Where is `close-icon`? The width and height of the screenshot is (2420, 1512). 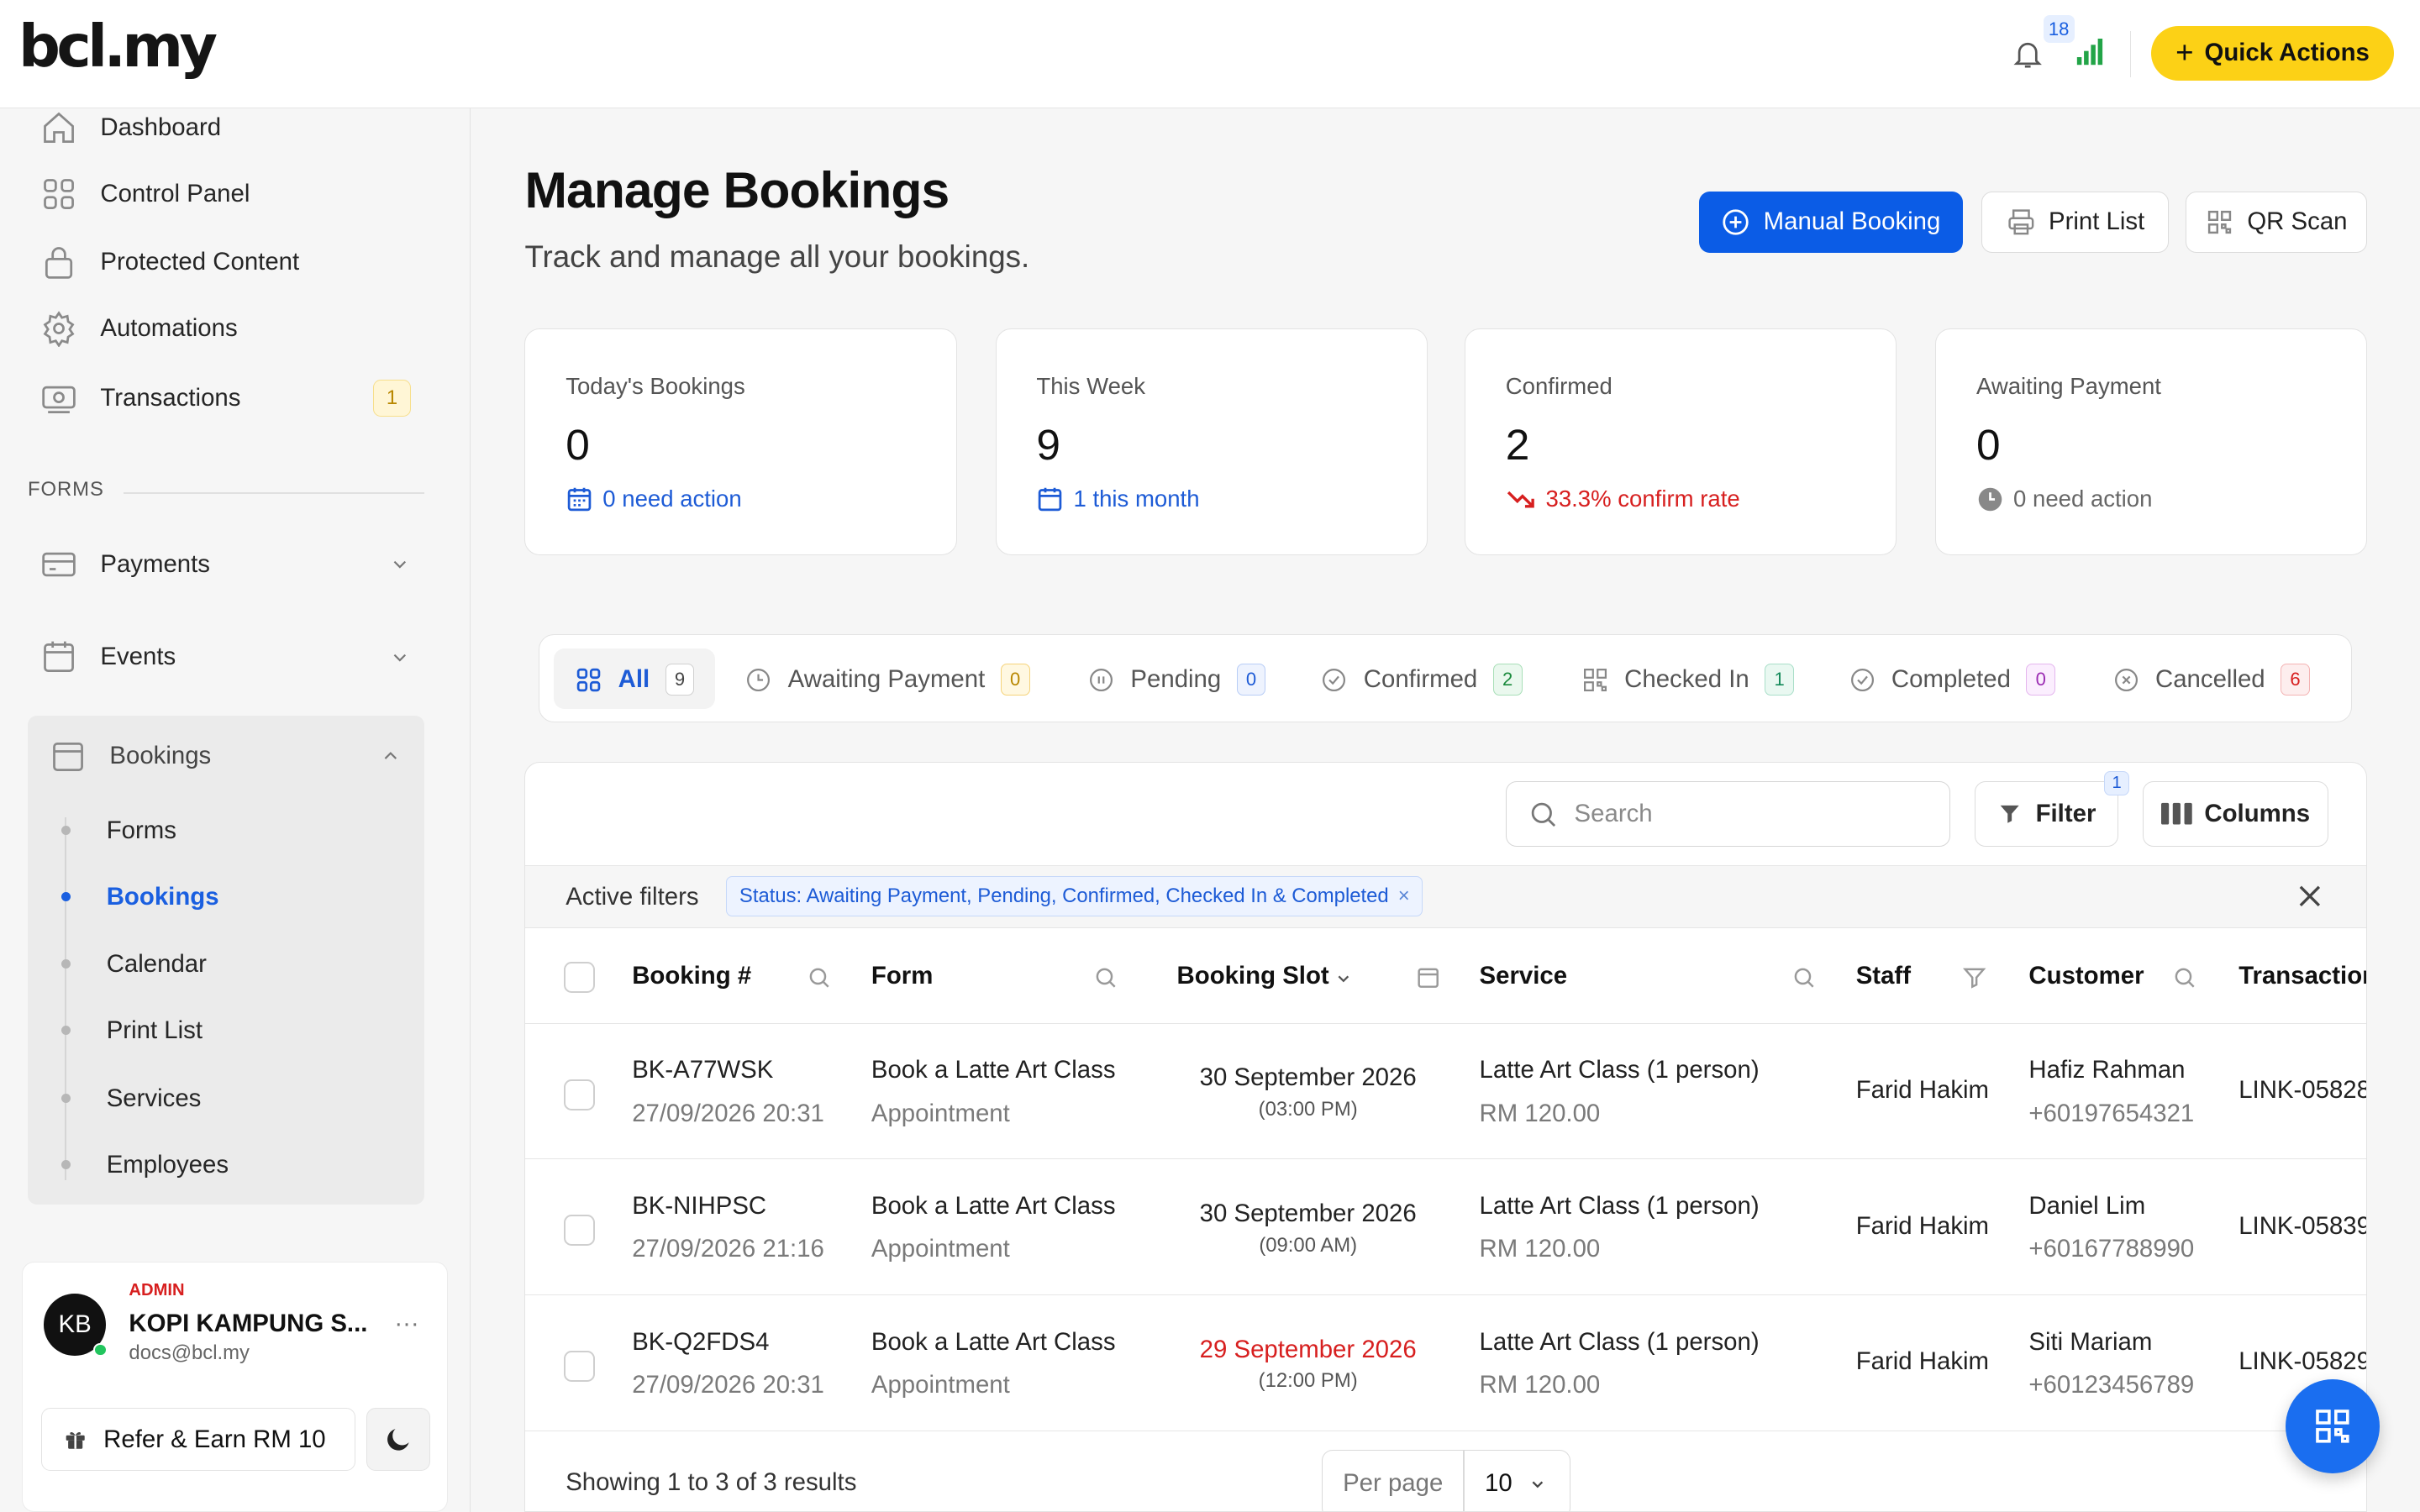 close-icon is located at coordinates (2310, 896).